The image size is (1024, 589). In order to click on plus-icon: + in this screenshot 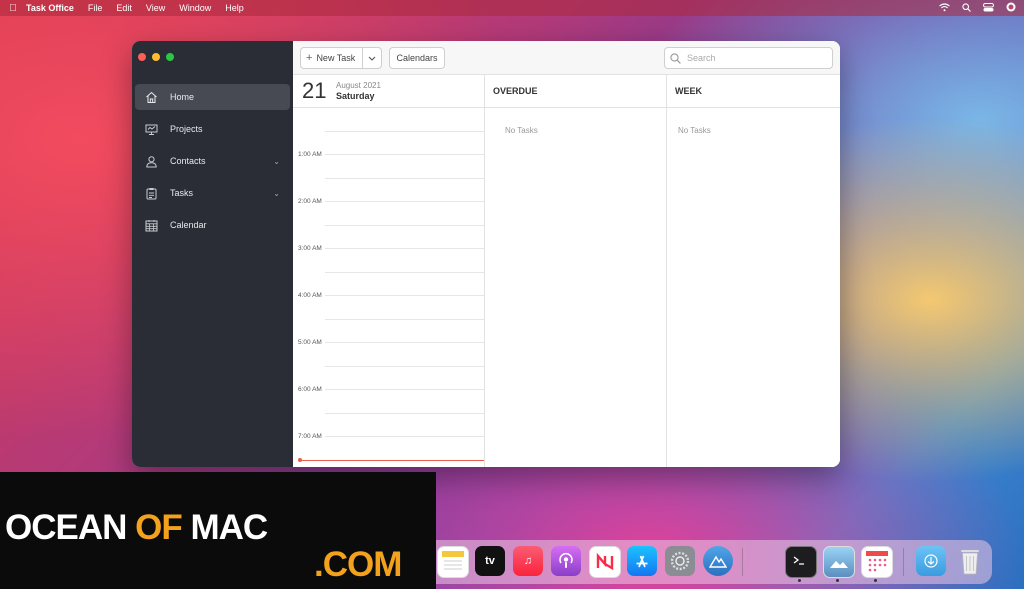, I will do `click(309, 58)`.